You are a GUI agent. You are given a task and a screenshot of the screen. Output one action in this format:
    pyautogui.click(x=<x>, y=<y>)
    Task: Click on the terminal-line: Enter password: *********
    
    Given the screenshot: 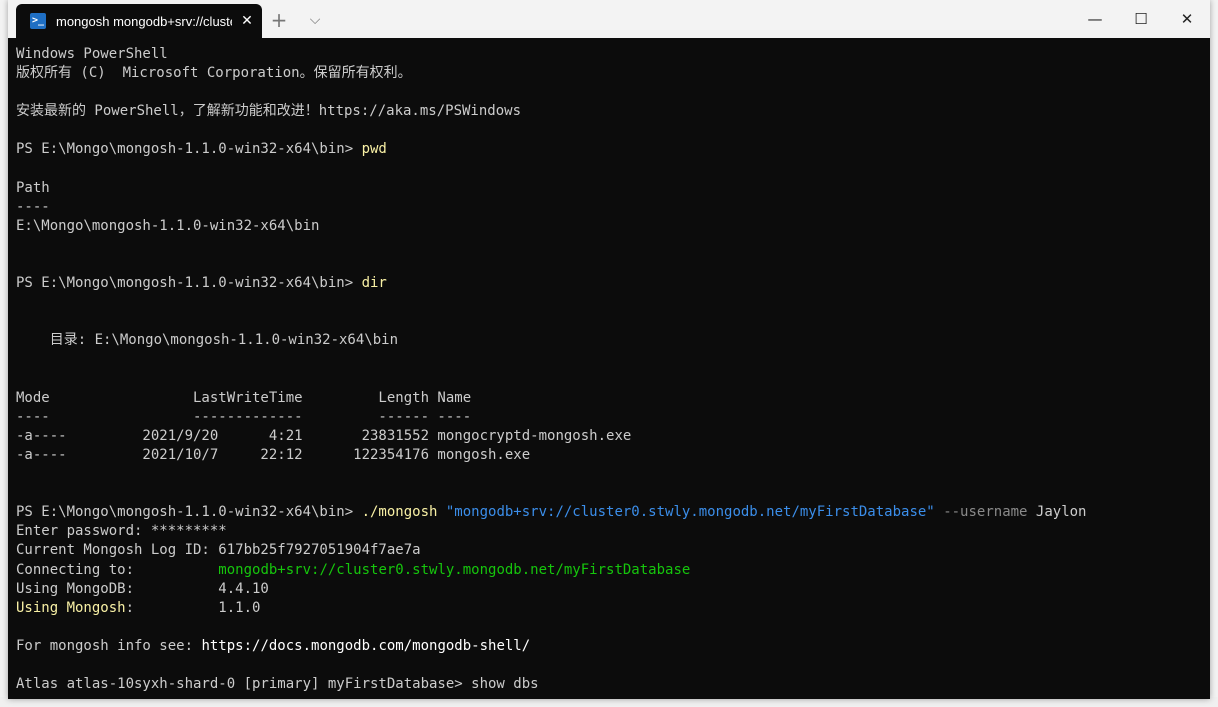 What is the action you would take?
    pyautogui.click(x=551, y=531)
    